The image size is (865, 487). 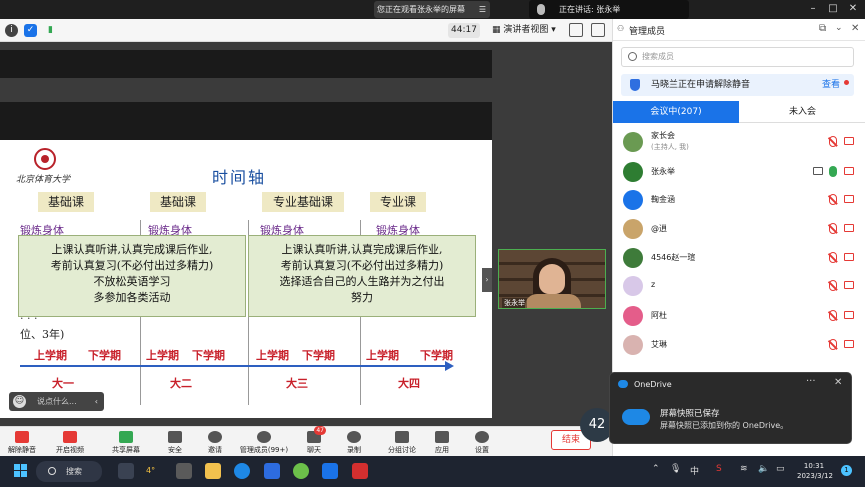 What do you see at coordinates (175, 442) in the screenshot?
I see `security-button: 安全` at bounding box center [175, 442].